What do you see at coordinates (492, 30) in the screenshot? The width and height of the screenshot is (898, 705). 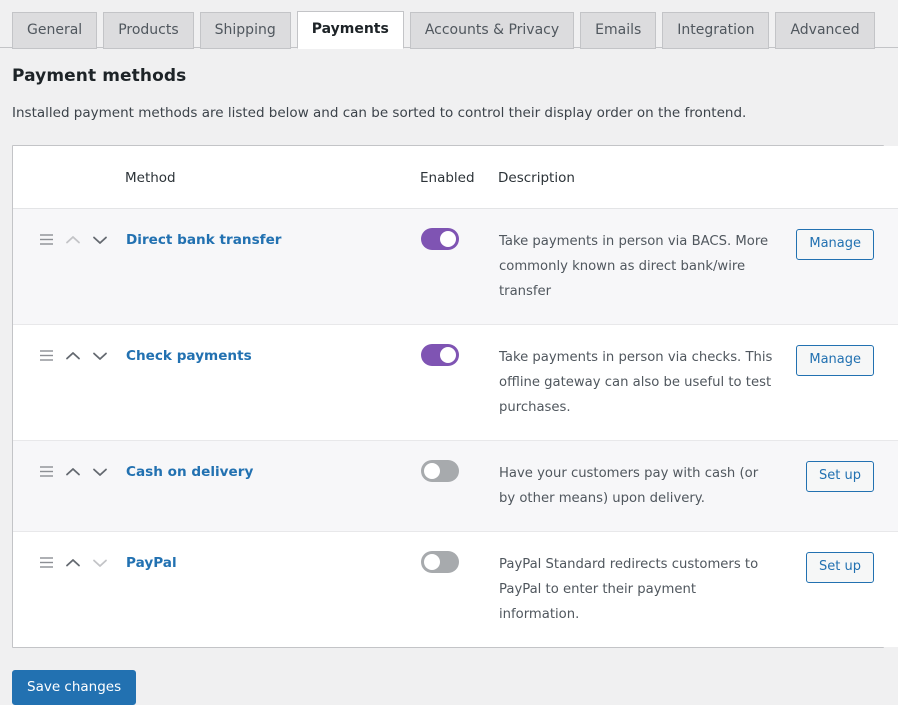 I see `tab-accounts-privacy: Accounts & Privacy` at bounding box center [492, 30].